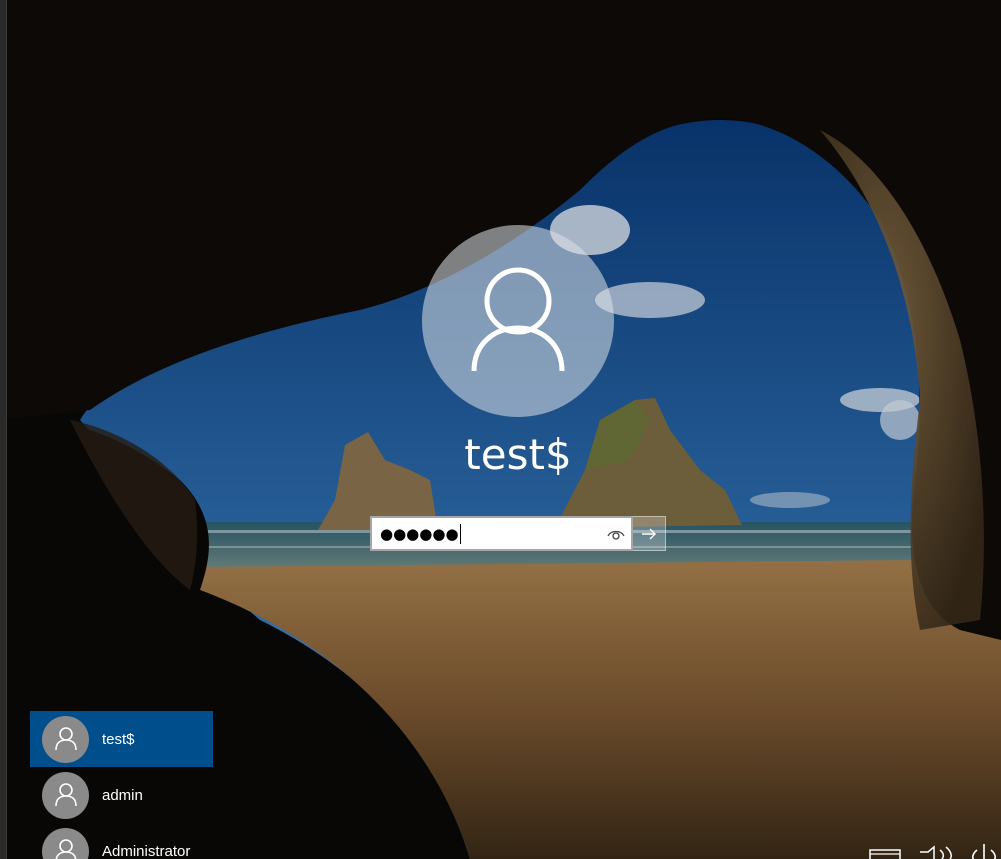  What do you see at coordinates (501, 533) in the screenshot?
I see `password-input: ●●●●●●` at bounding box center [501, 533].